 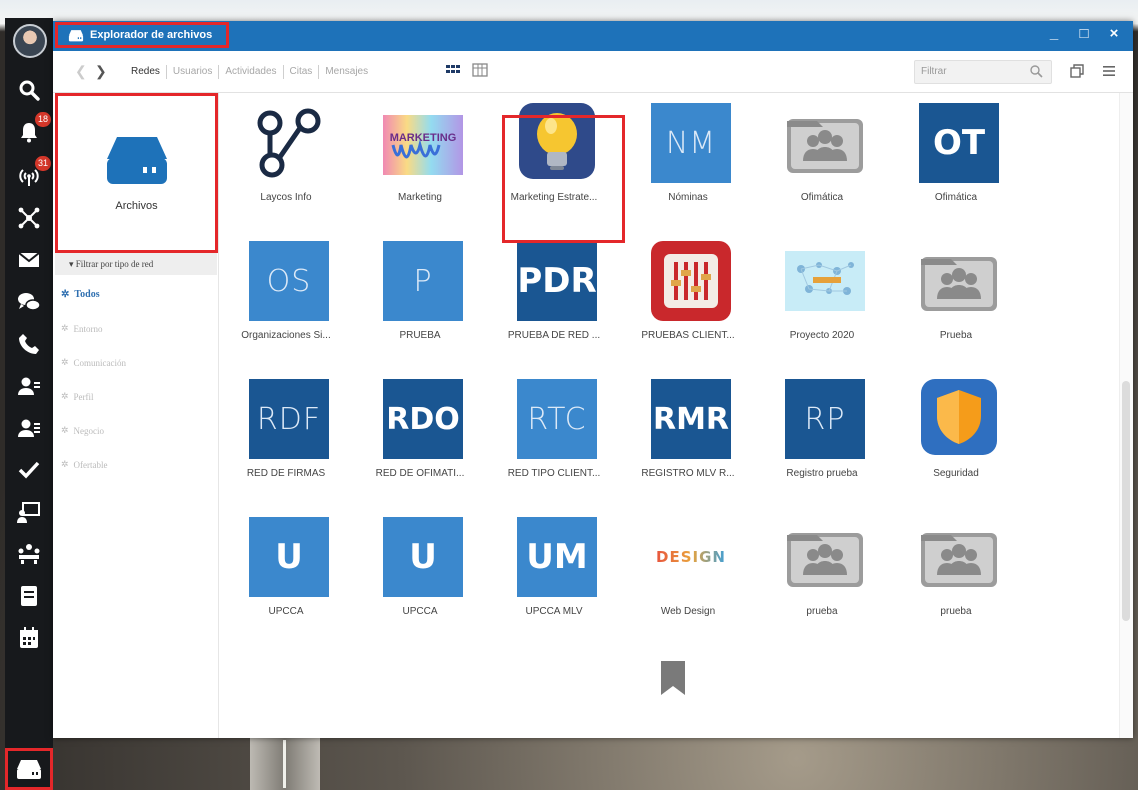 I want to click on tab-usuarios: Usuarios, so click(x=193, y=72).